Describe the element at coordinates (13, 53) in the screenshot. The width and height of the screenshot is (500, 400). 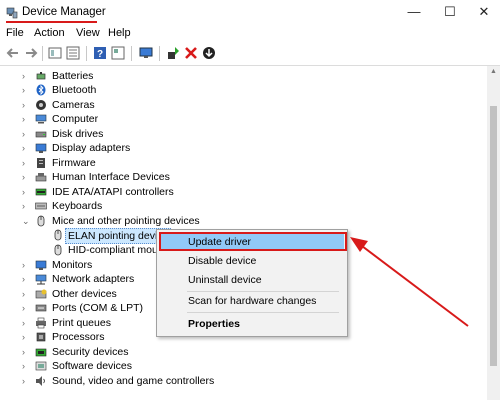
I see `back-icon` at that location.